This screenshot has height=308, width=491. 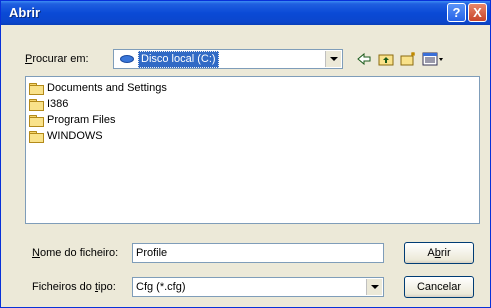 I want to click on window-title: Abrir, so click(x=25, y=12).